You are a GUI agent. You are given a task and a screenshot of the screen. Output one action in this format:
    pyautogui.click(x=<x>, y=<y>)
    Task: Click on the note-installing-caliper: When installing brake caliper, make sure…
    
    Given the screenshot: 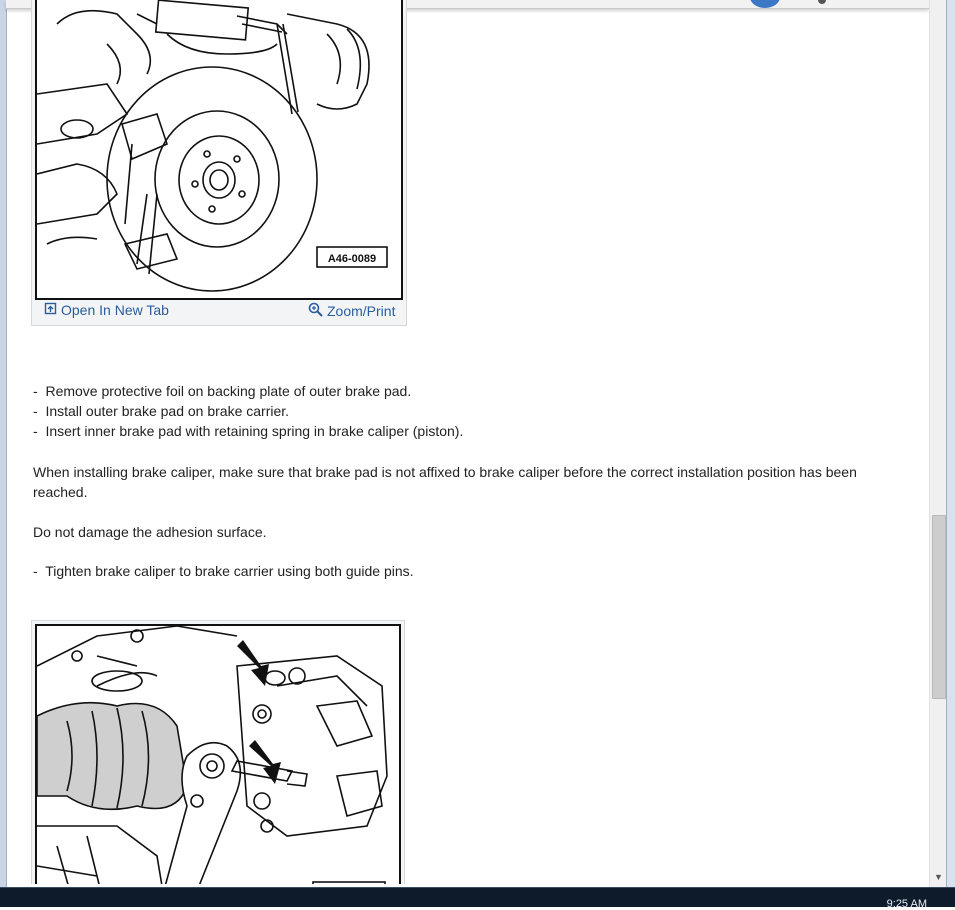 What is the action you would take?
    pyautogui.click(x=445, y=482)
    